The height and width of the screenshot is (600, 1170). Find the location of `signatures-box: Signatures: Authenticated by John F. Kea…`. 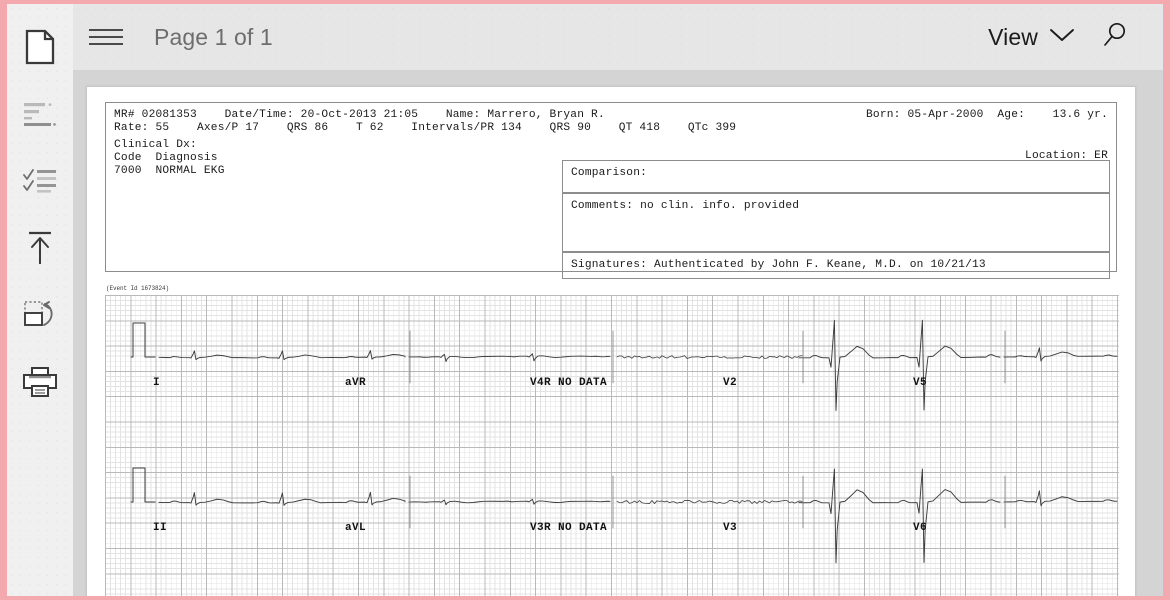

signatures-box: Signatures: Authenticated by John F. Kea… is located at coordinates (836, 265).